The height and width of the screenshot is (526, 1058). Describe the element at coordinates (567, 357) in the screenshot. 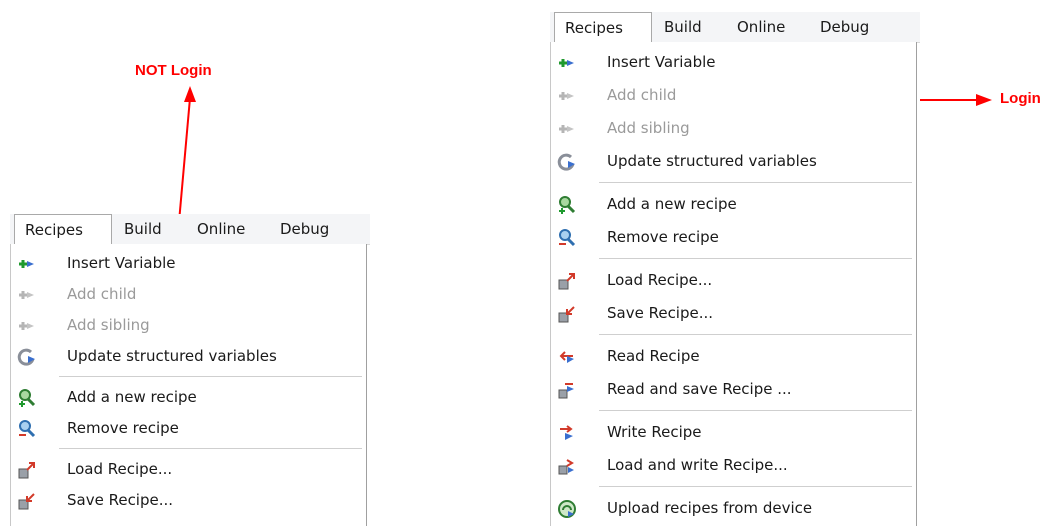

I see `read-recipe-icon` at that location.